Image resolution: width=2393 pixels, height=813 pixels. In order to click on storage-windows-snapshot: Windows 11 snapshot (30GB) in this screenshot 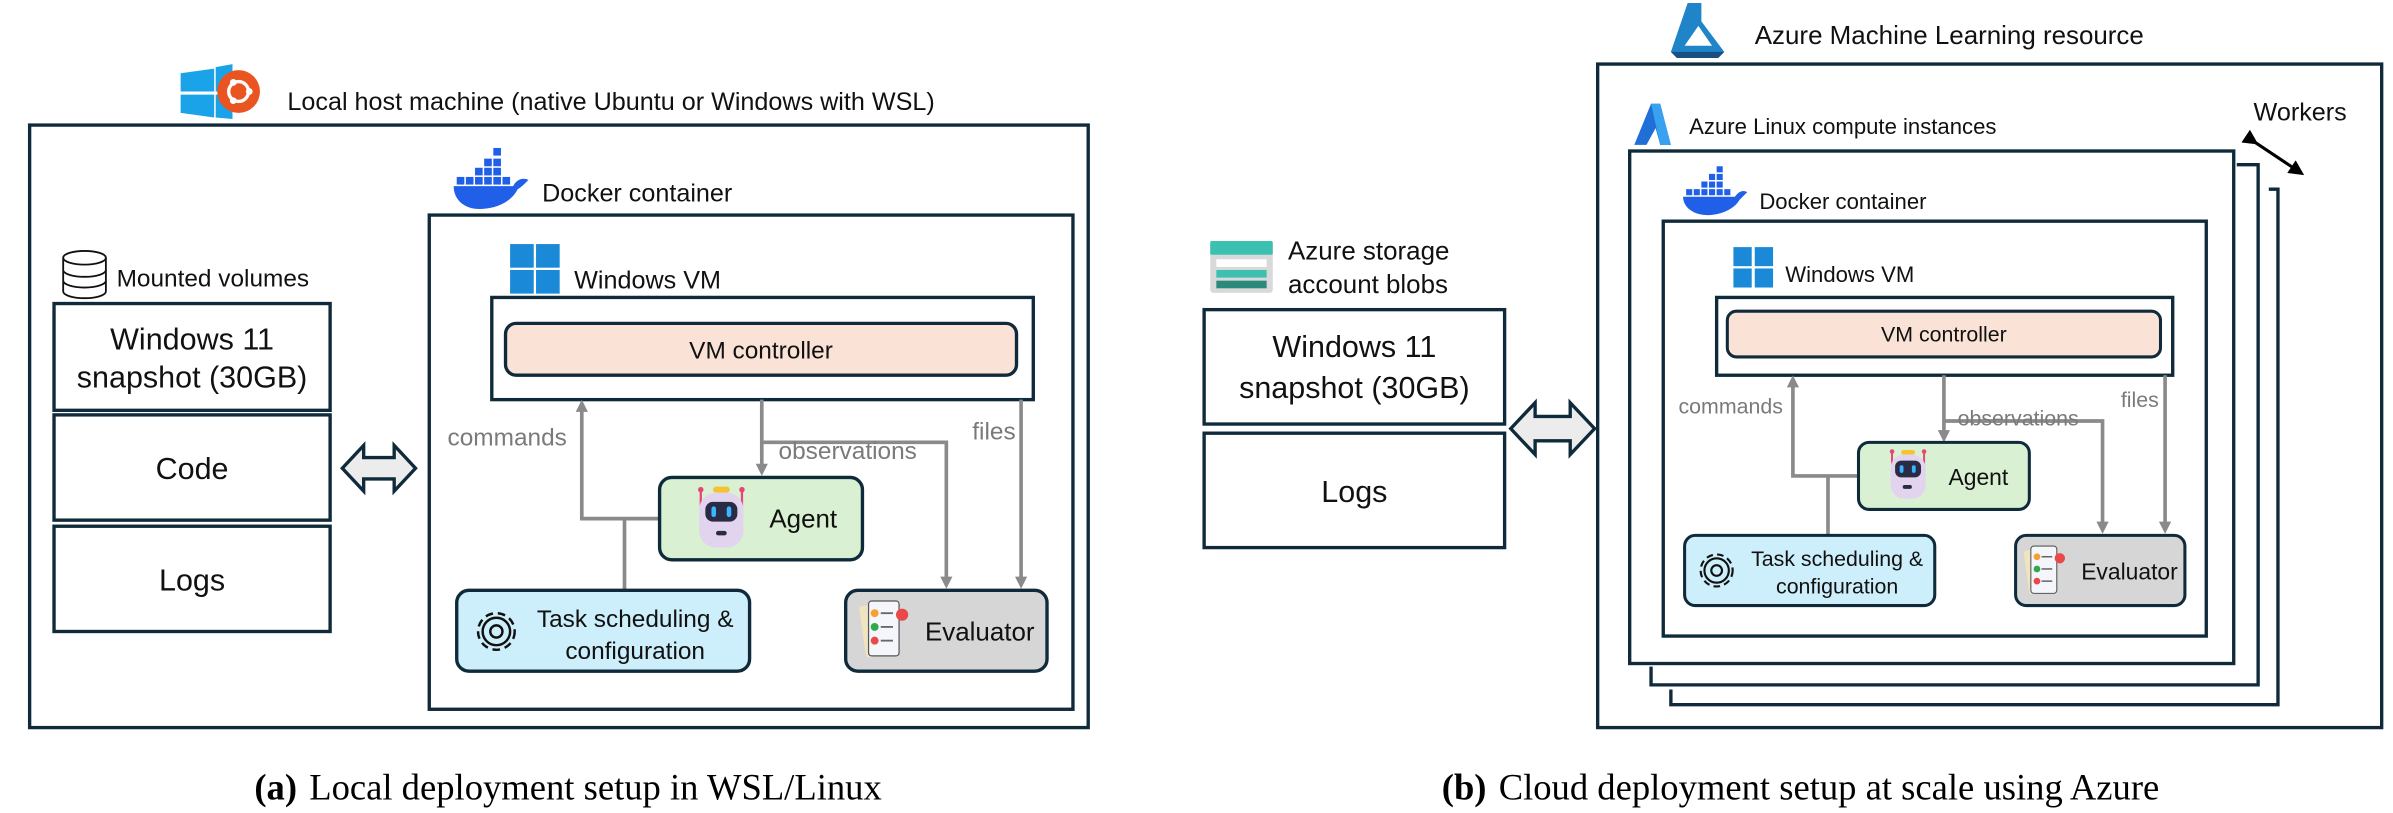, I will do `click(1354, 366)`.